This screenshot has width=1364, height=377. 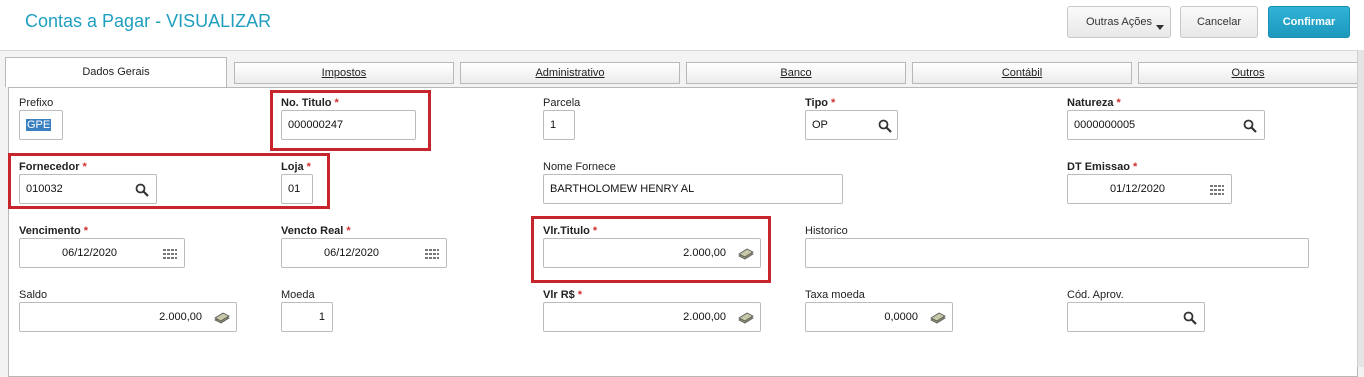 What do you see at coordinates (307, 317) in the screenshot?
I see `moeda-field: 1` at bounding box center [307, 317].